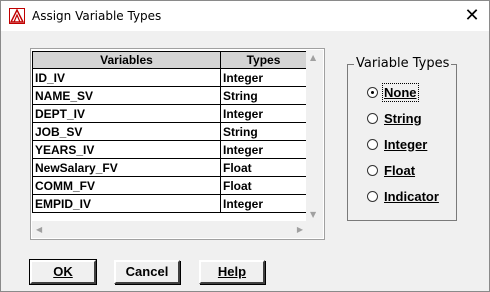  What do you see at coordinates (400, 92) in the screenshot?
I see `radio-label-none: None` at bounding box center [400, 92].